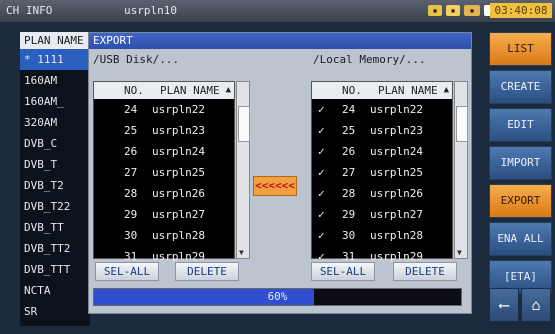  I want to click on file-row: 28 usrpln26, so click(164, 193).